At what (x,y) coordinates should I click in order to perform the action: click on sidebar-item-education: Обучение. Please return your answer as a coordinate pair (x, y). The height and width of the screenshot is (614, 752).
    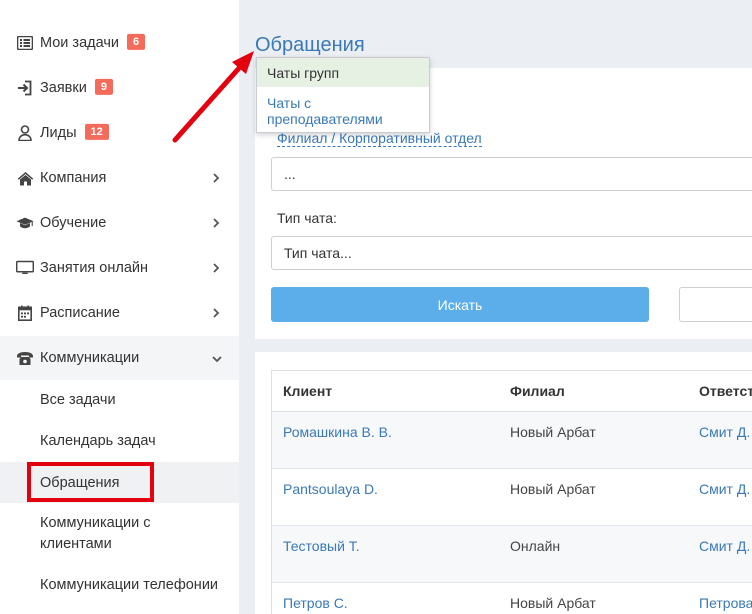
    Looking at the image, I should click on (119, 223).